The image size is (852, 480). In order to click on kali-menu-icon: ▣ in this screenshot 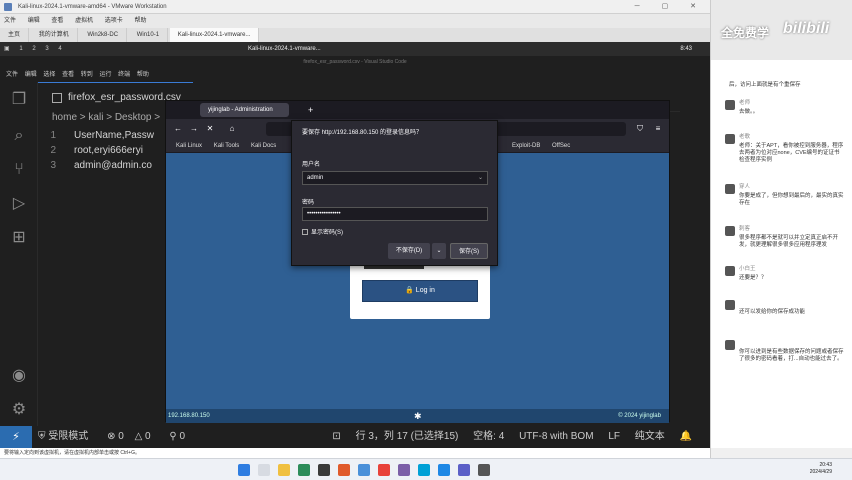, I will do `click(7, 49)`.